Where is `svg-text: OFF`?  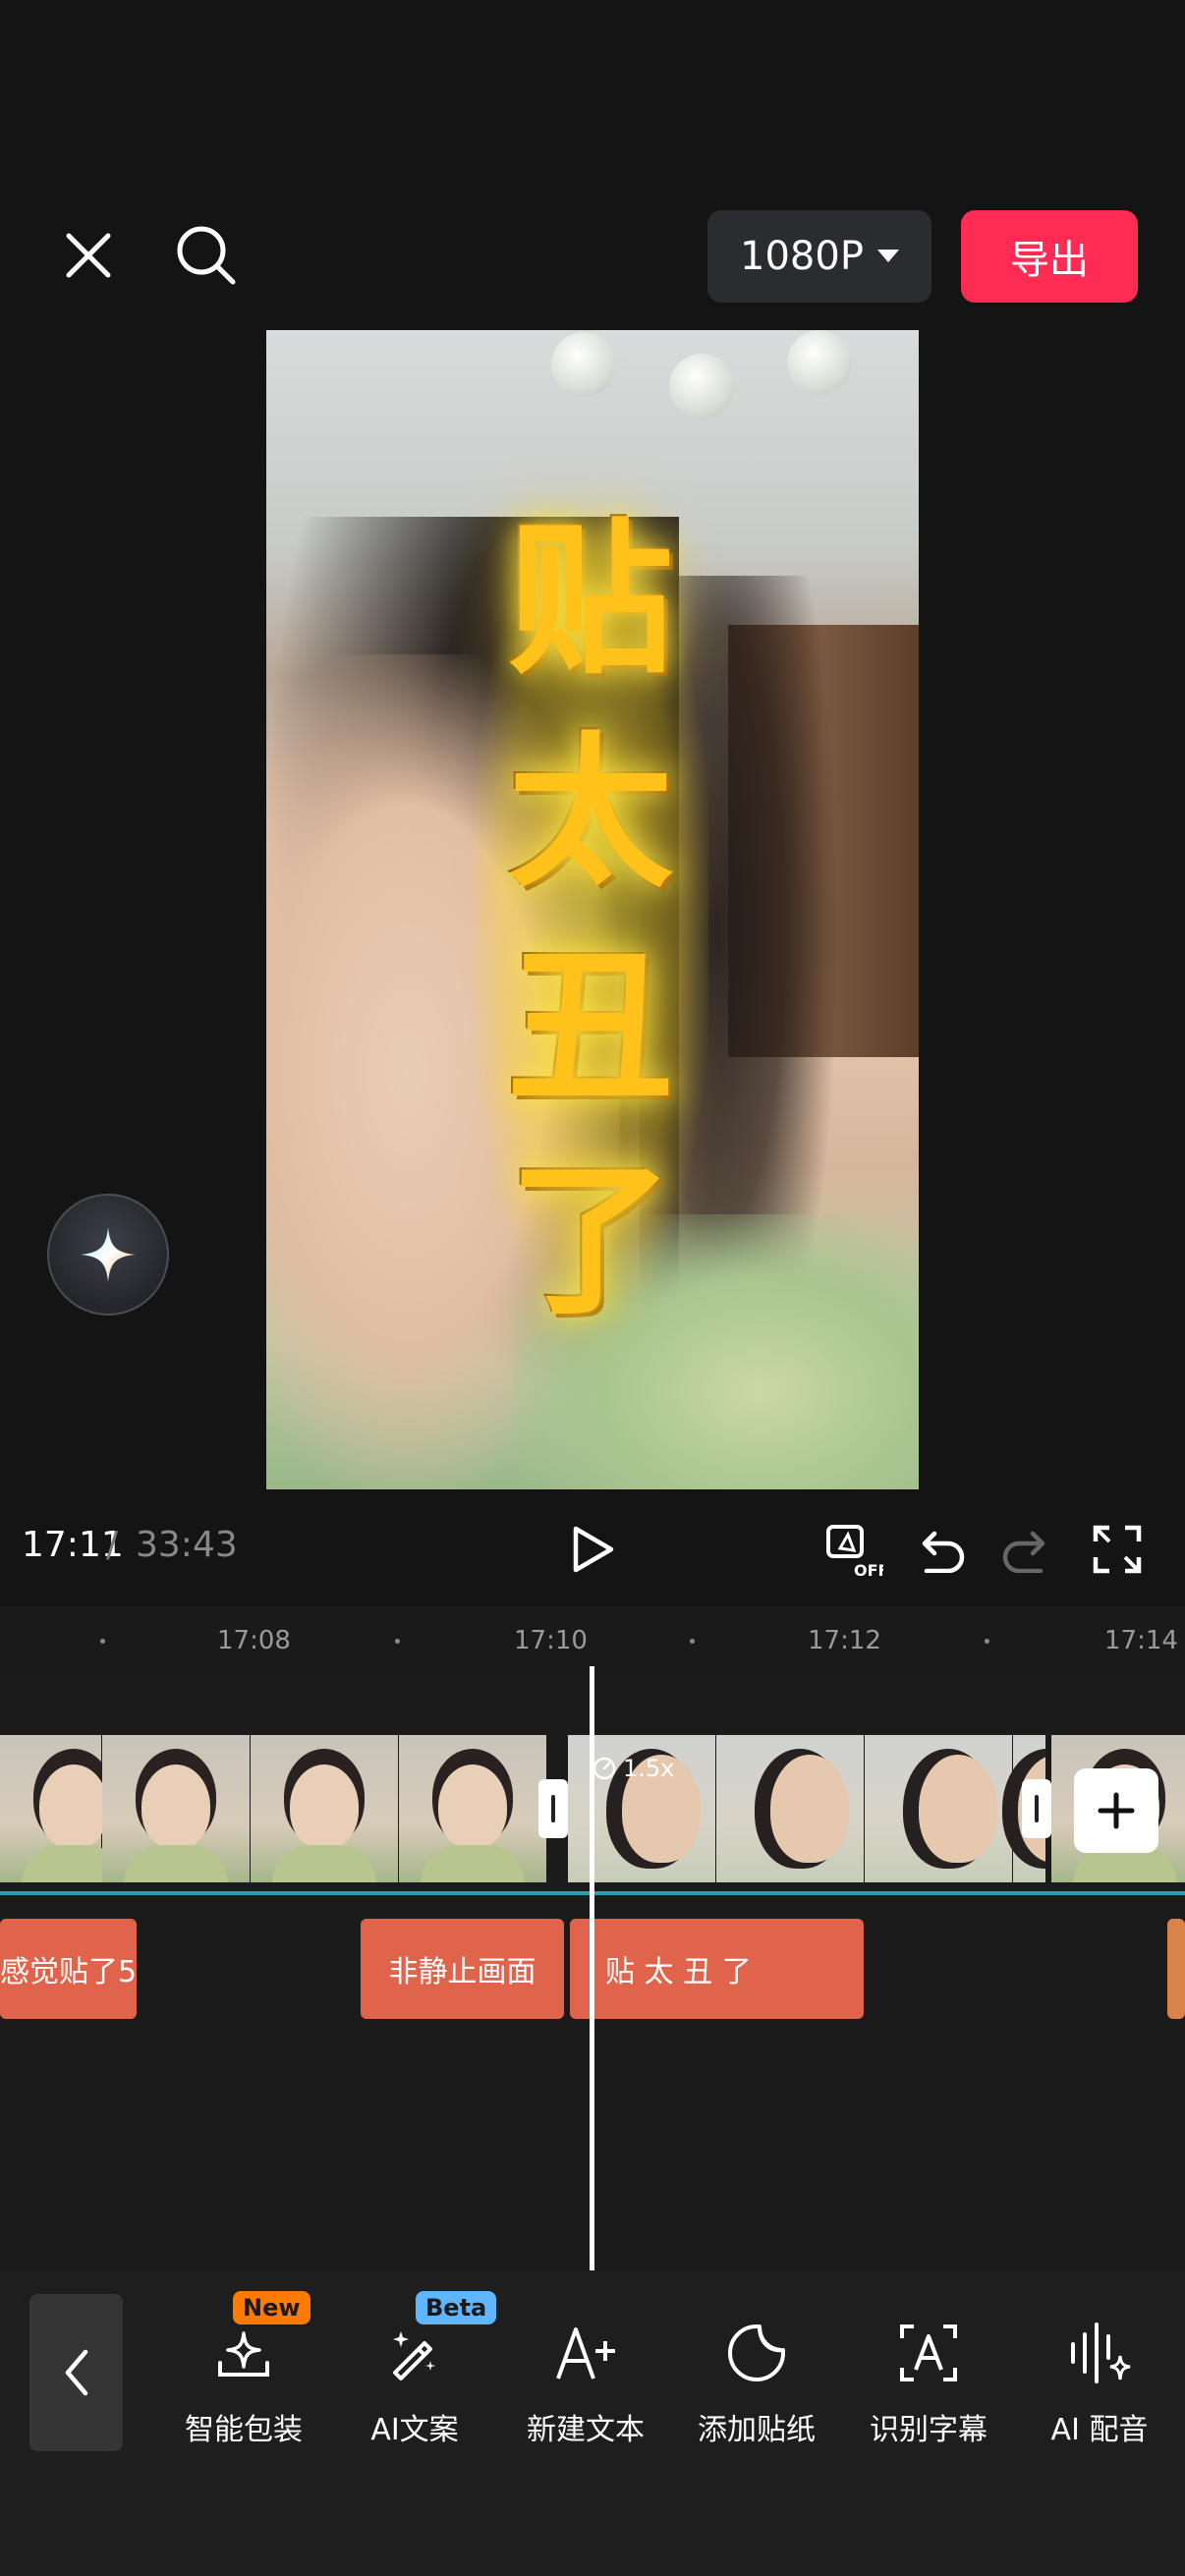
svg-text: OFF is located at coordinates (869, 1569).